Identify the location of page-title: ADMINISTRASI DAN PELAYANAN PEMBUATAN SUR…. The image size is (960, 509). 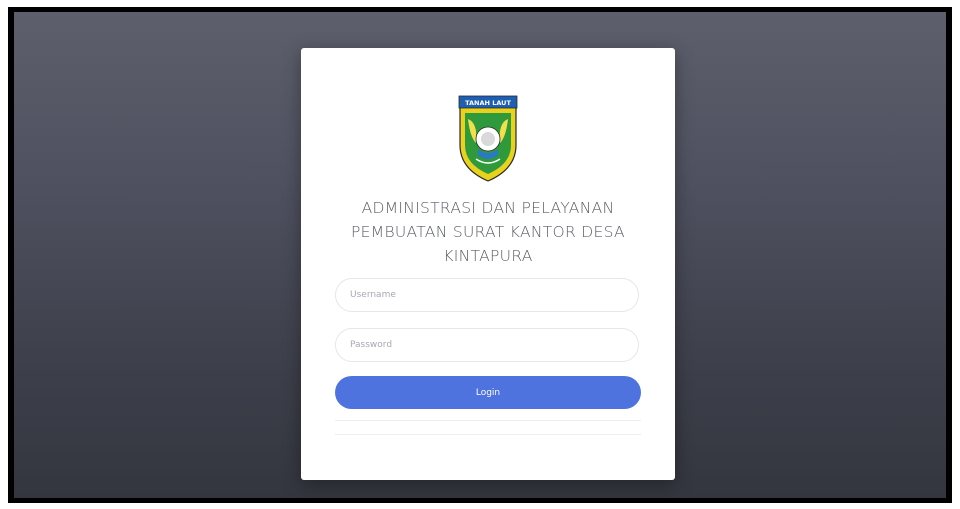
(488, 232).